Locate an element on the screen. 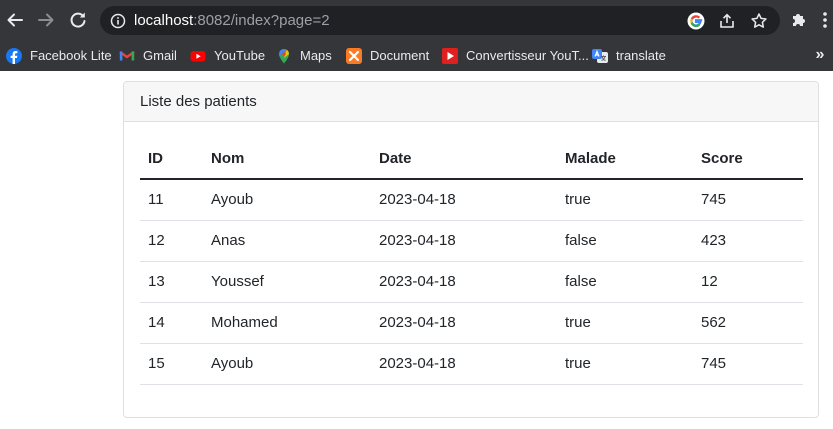  url-text: localhost:8082/index?page=2 is located at coordinates (232, 20).